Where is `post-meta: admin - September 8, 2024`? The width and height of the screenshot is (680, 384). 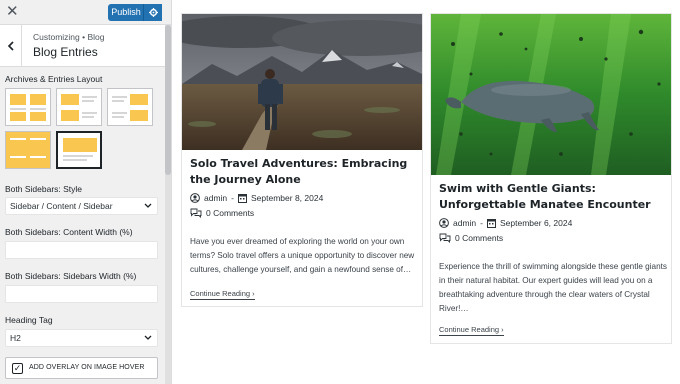 post-meta: admin - September 8, 2024 is located at coordinates (256, 198).